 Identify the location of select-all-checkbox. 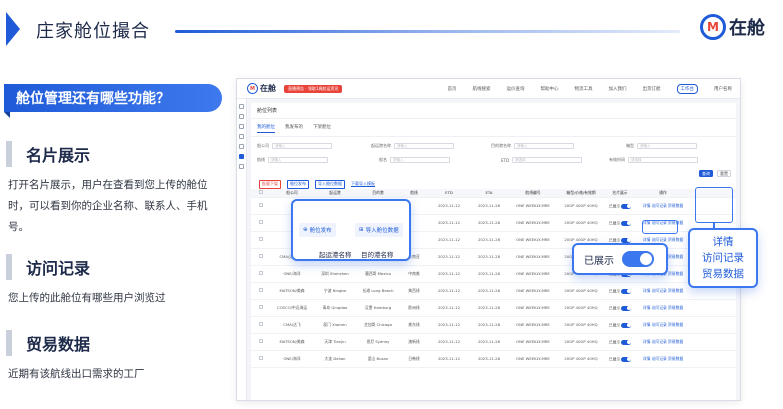
(261, 192).